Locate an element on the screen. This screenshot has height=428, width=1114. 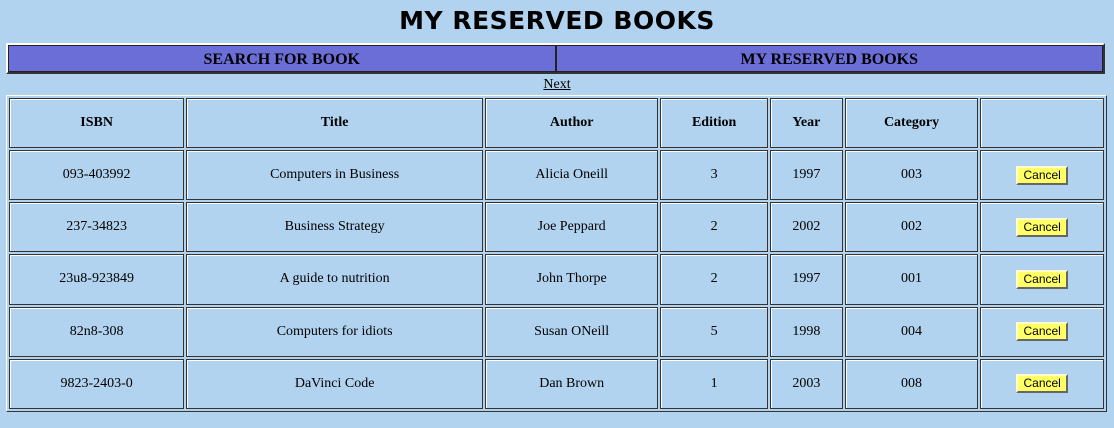
next-link: Next is located at coordinates (556, 84).